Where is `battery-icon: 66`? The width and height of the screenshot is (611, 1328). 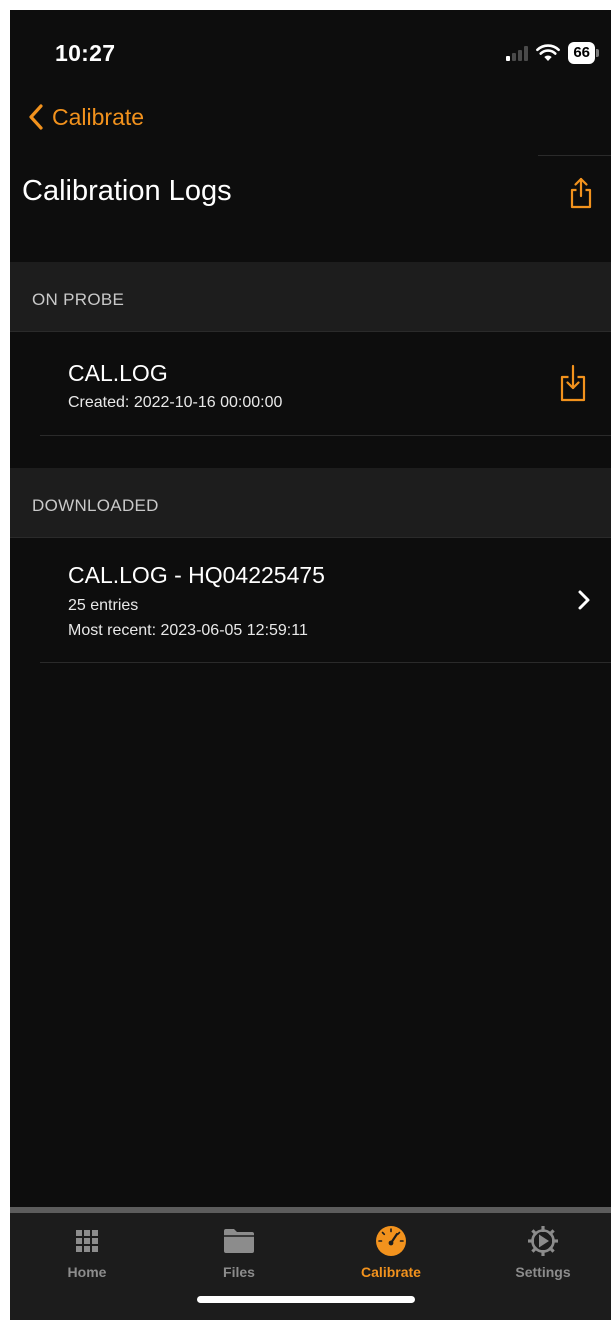 battery-icon: 66 is located at coordinates (583, 53).